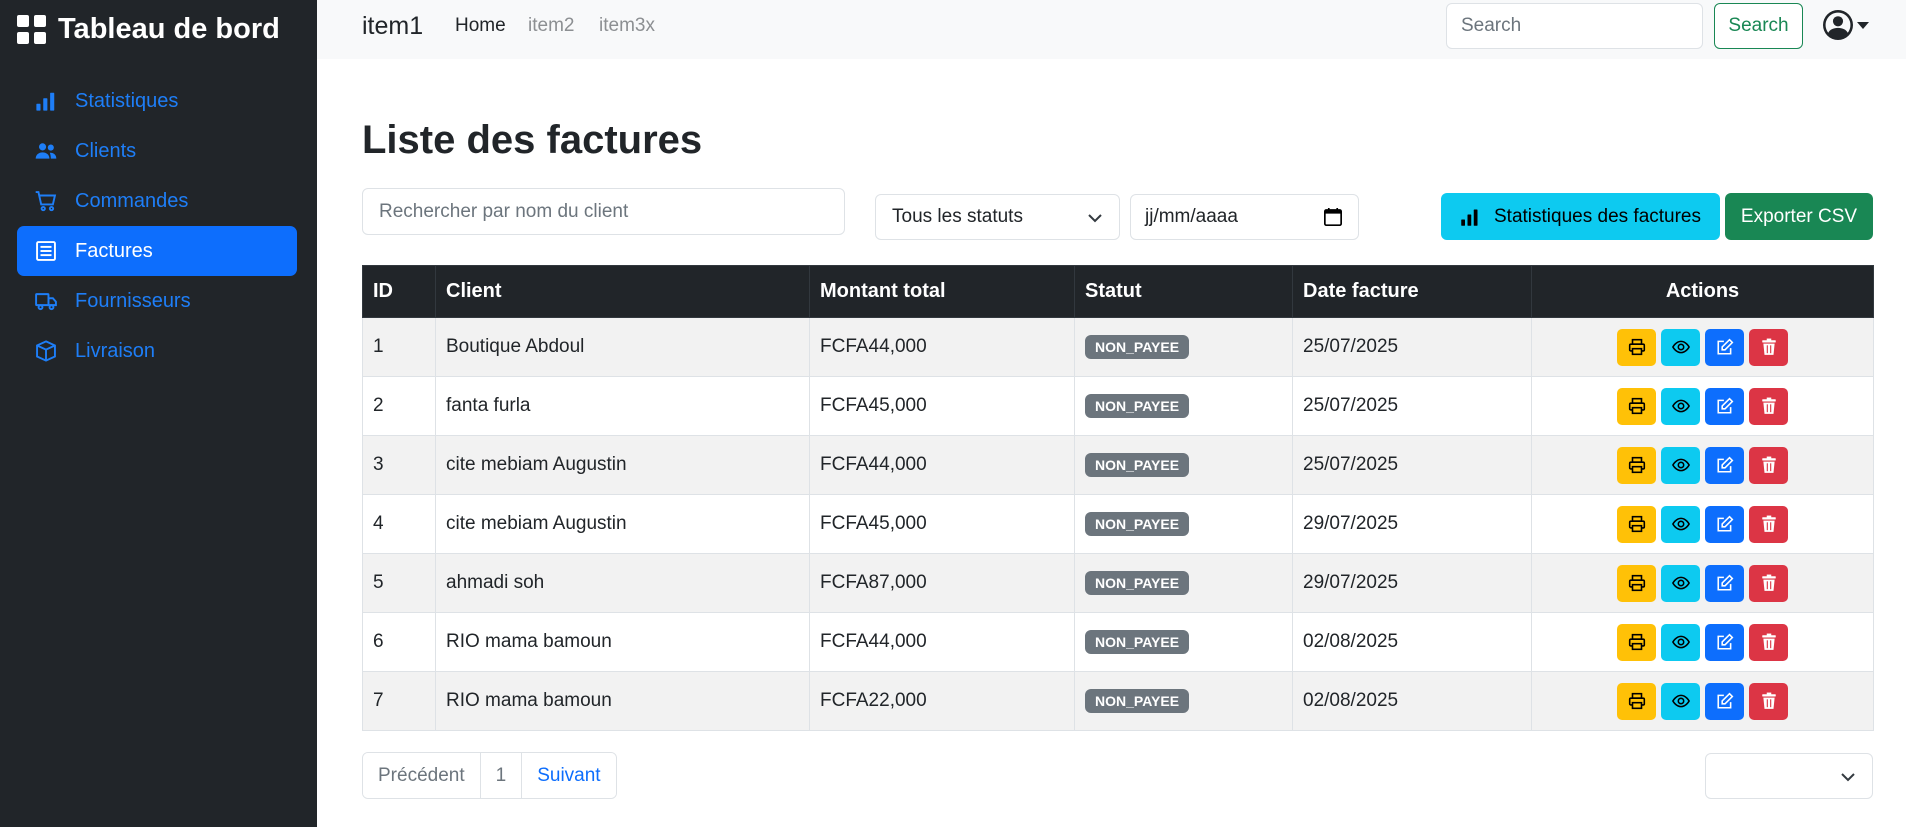 Image resolution: width=1906 pixels, height=827 pixels. I want to click on status-select-value: Tous les statuts, so click(957, 216).